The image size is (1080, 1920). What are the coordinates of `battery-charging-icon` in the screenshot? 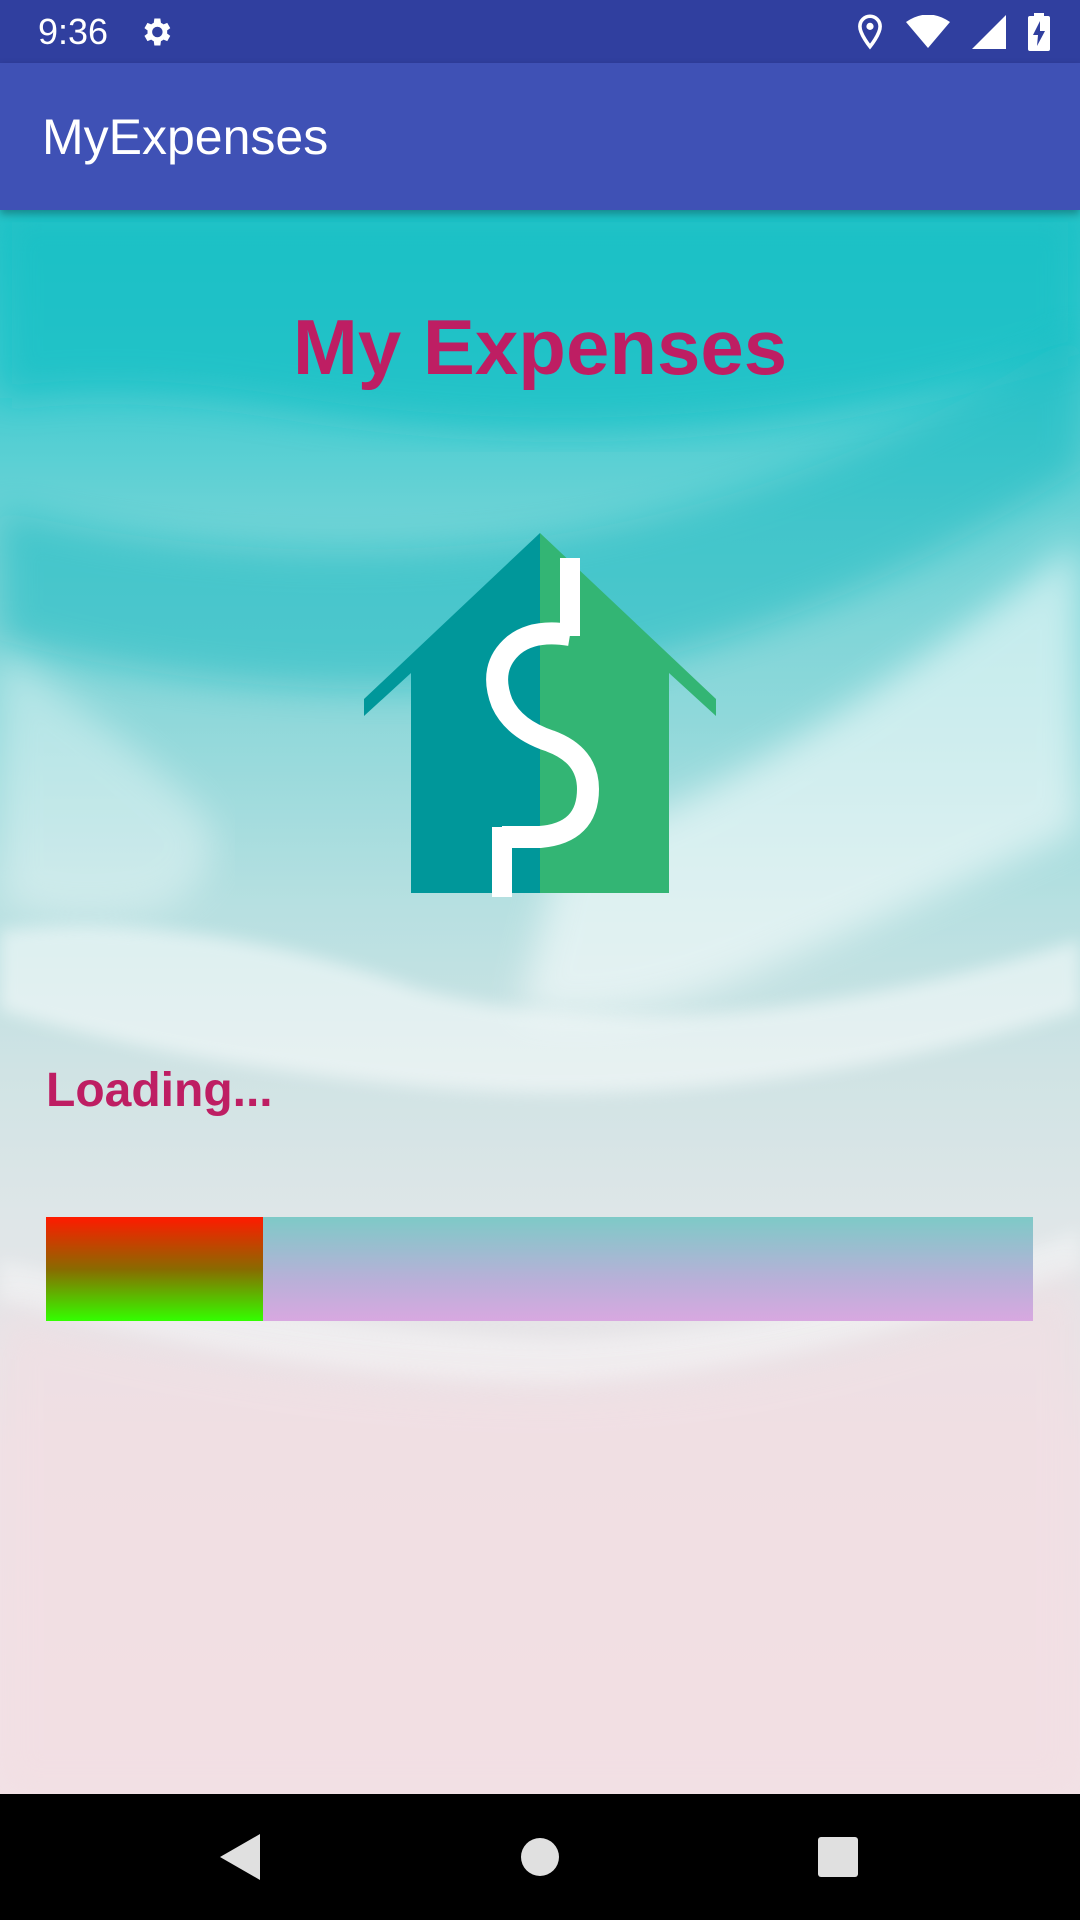 It's located at (1039, 32).